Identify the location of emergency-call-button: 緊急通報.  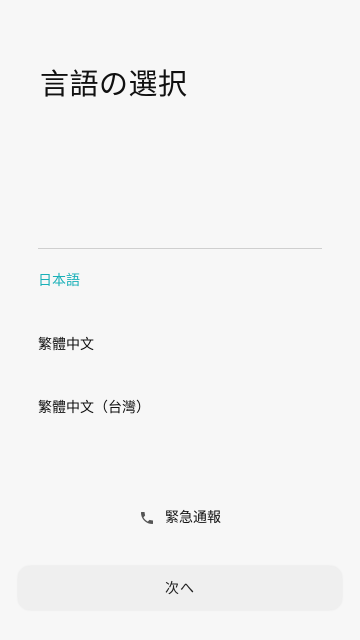
(180, 518).